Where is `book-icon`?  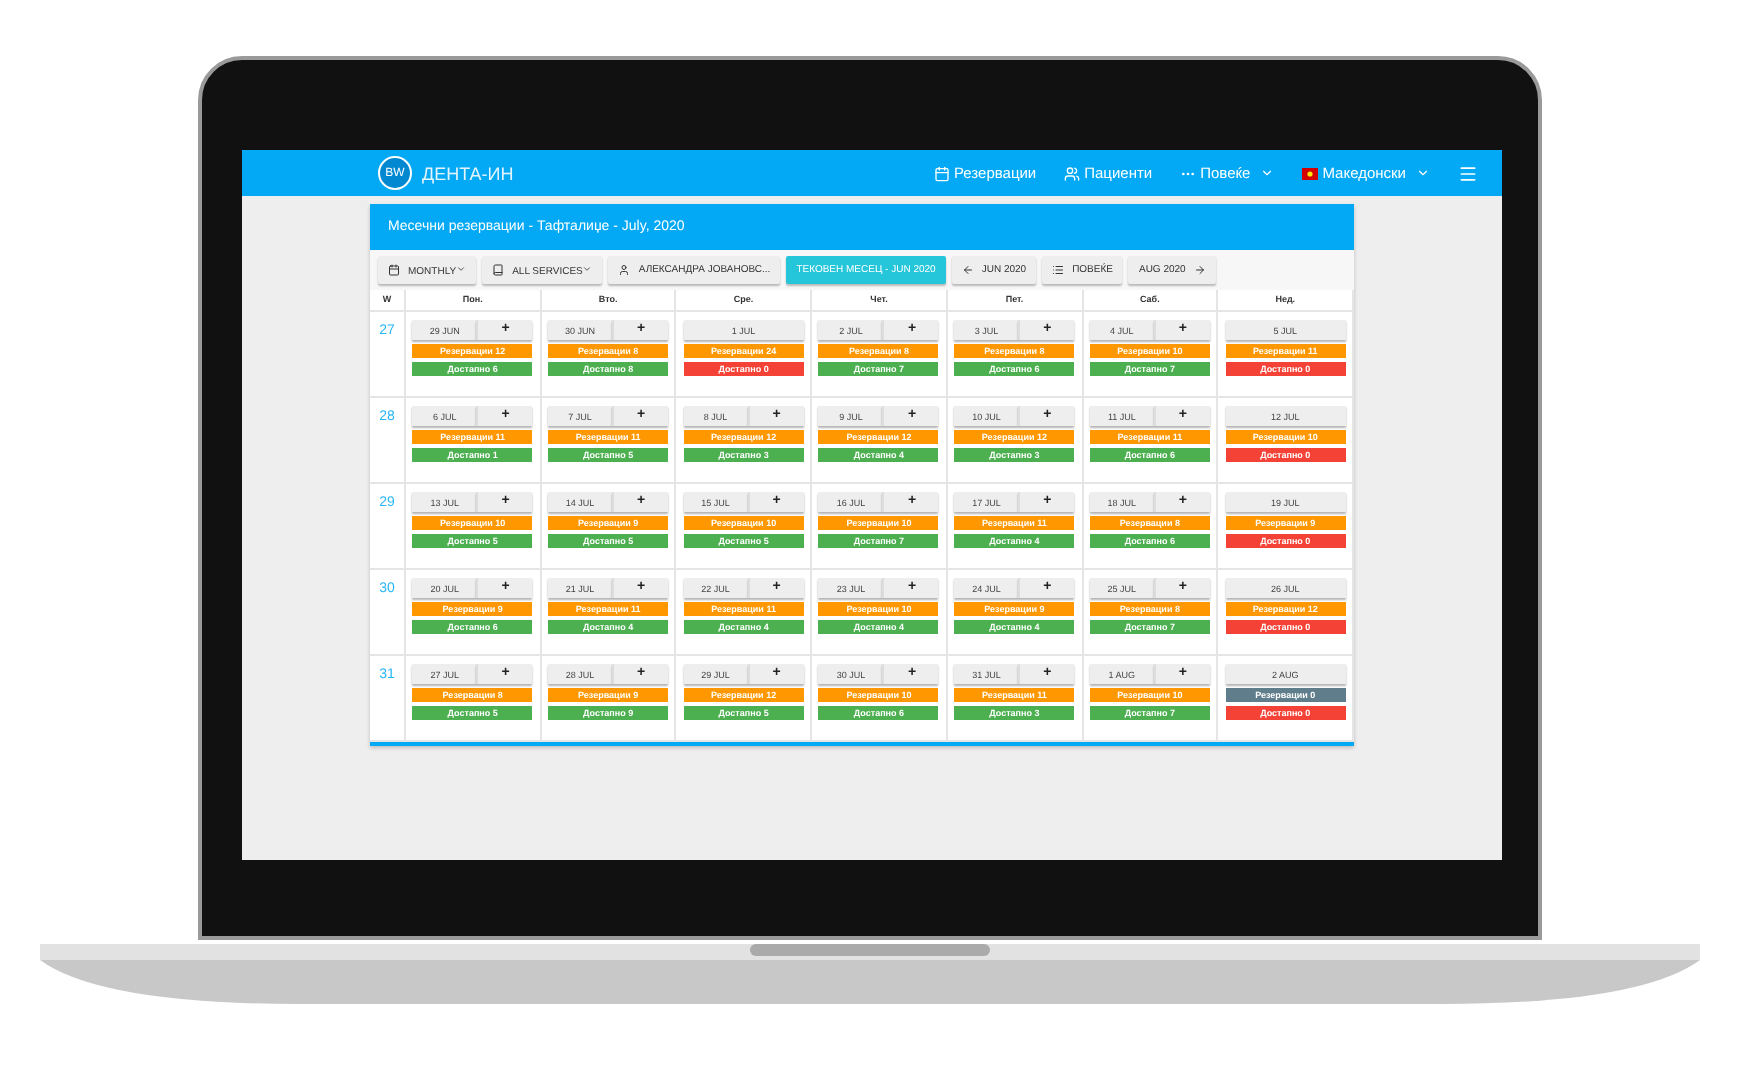 book-icon is located at coordinates (498, 270).